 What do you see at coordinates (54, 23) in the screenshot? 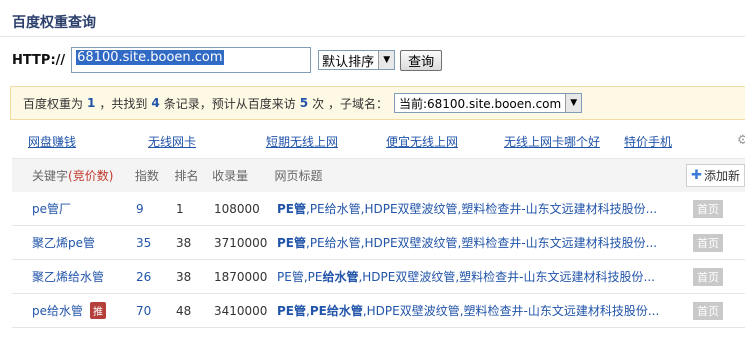
I see `page-title: 百度权重查询` at bounding box center [54, 23].